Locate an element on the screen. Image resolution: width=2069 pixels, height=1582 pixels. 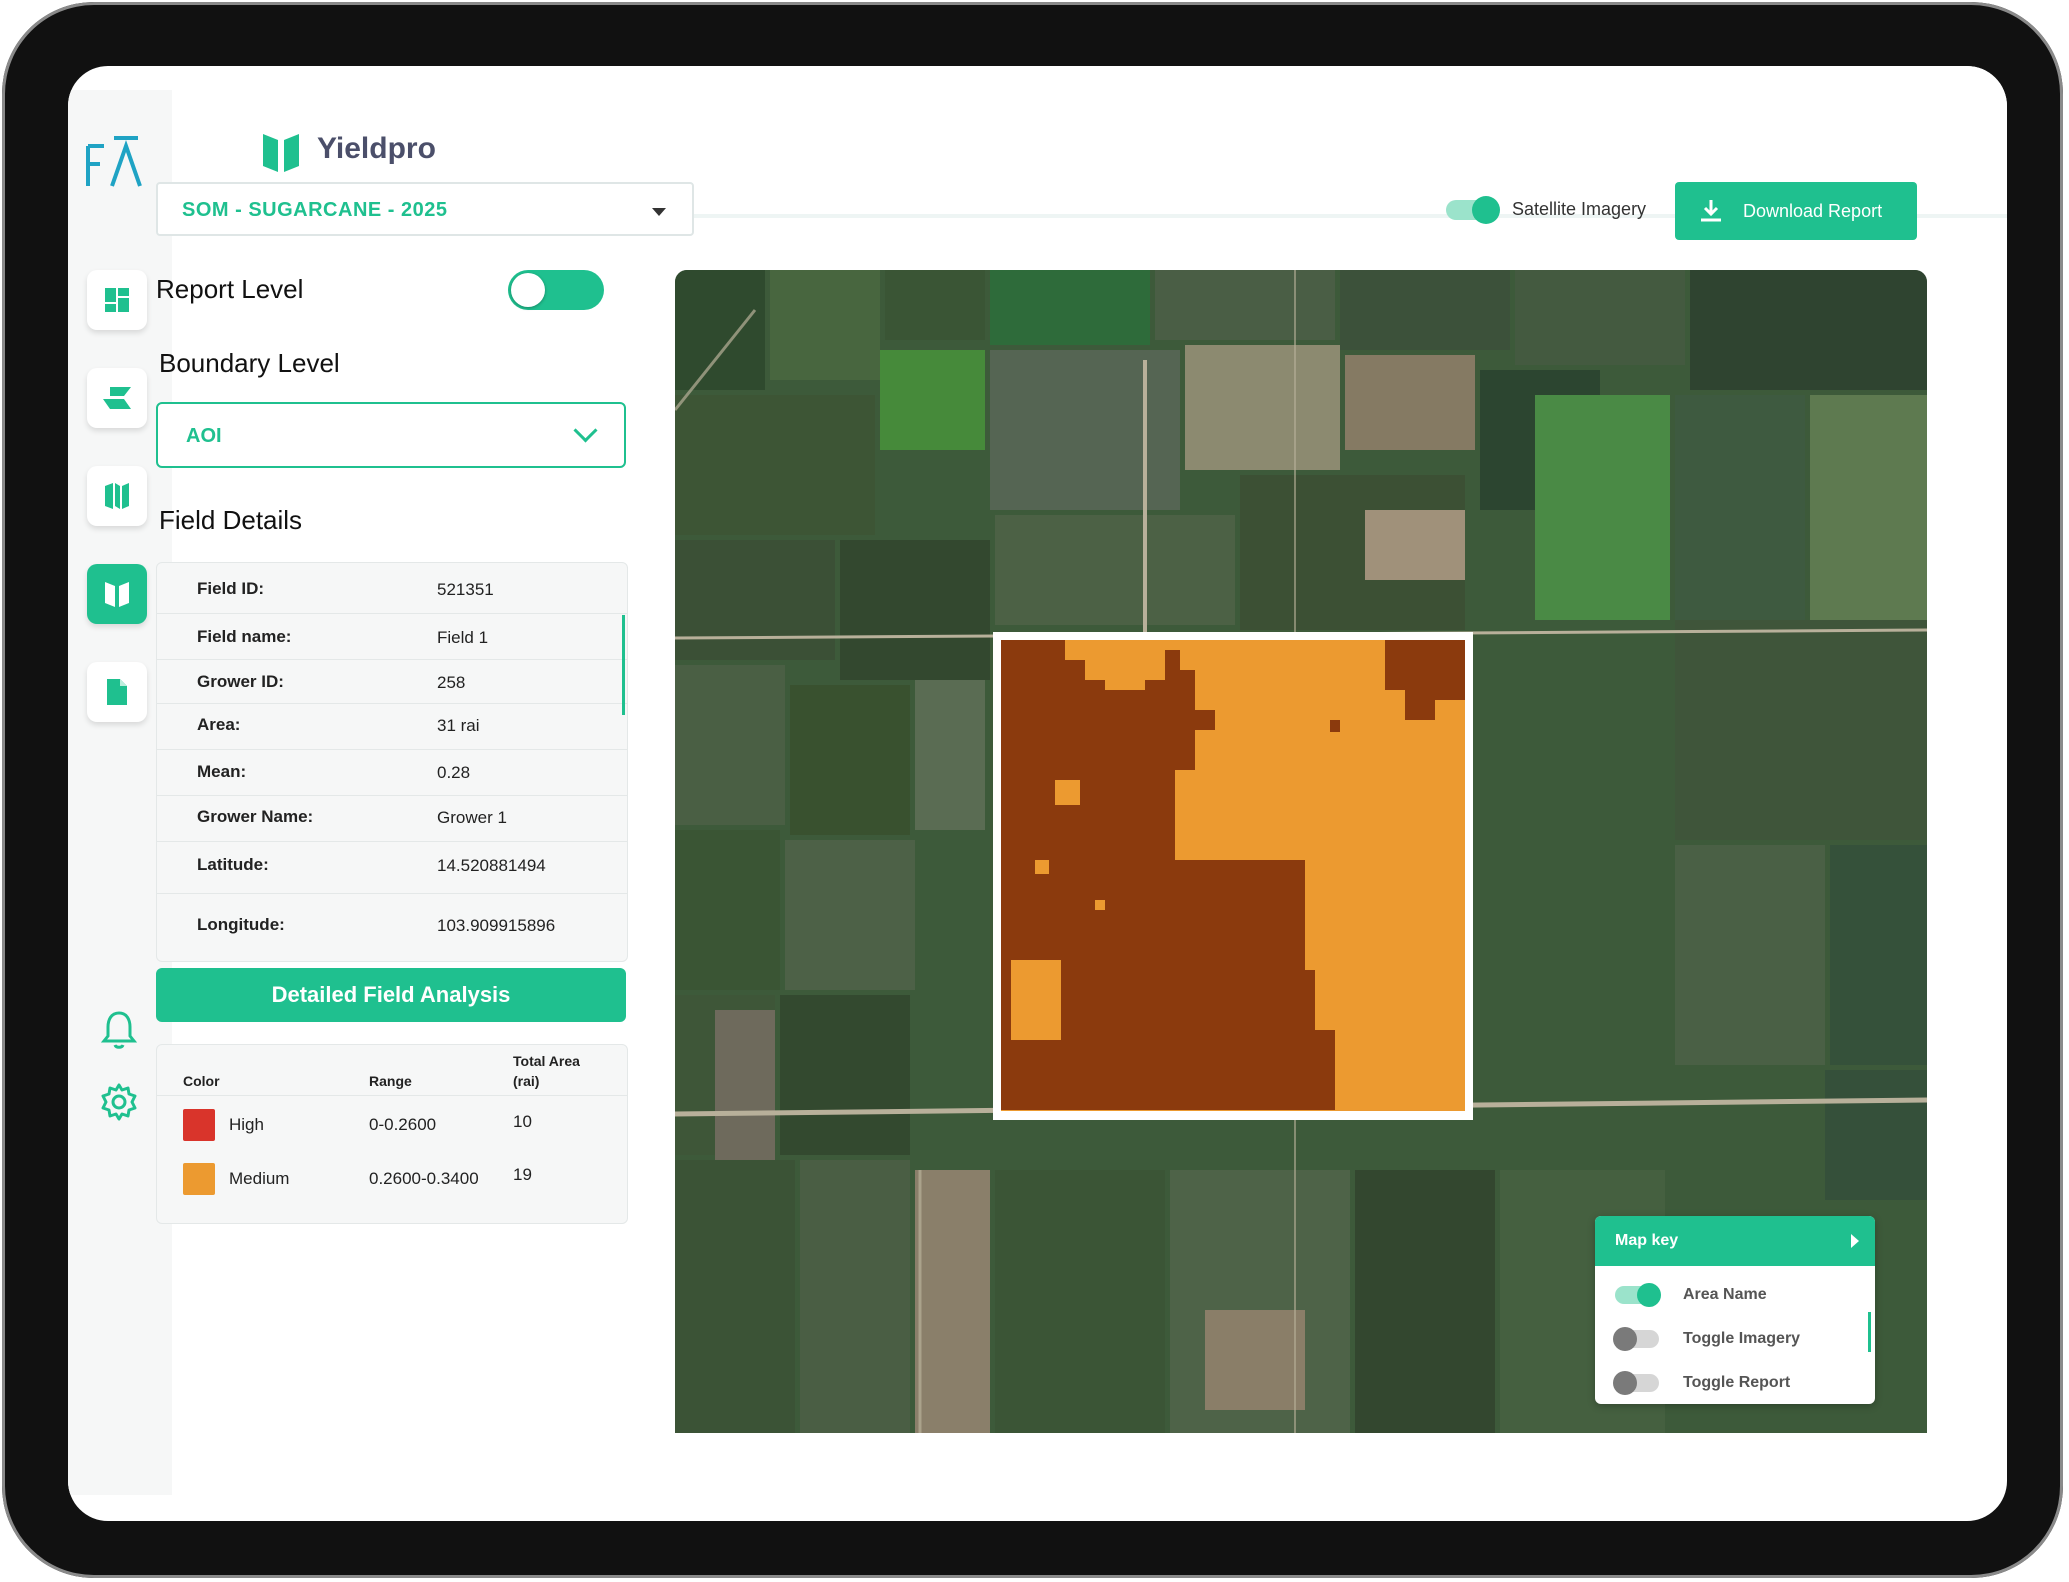
legend-range: 0-0.2600 is located at coordinates (403, 1124).